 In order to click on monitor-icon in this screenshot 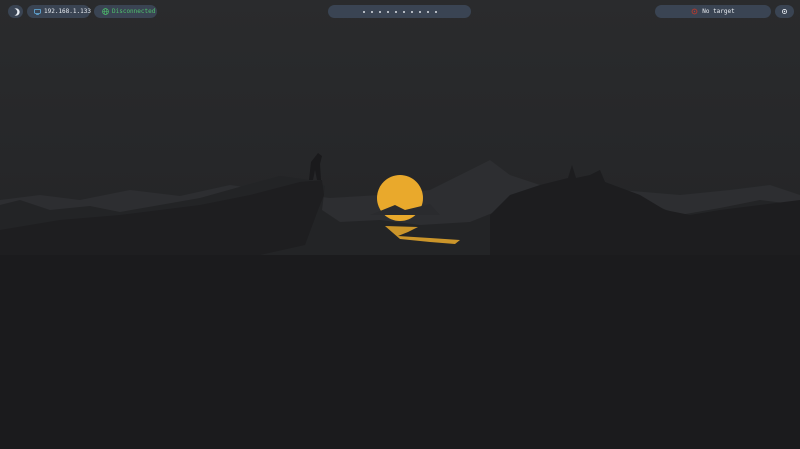, I will do `click(37, 11)`.